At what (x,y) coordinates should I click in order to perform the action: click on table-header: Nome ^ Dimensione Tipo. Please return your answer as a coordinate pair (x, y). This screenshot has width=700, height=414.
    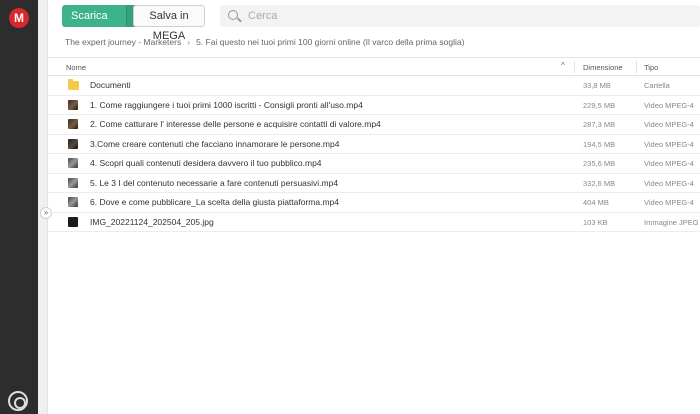
    Looking at the image, I should click on (374, 66).